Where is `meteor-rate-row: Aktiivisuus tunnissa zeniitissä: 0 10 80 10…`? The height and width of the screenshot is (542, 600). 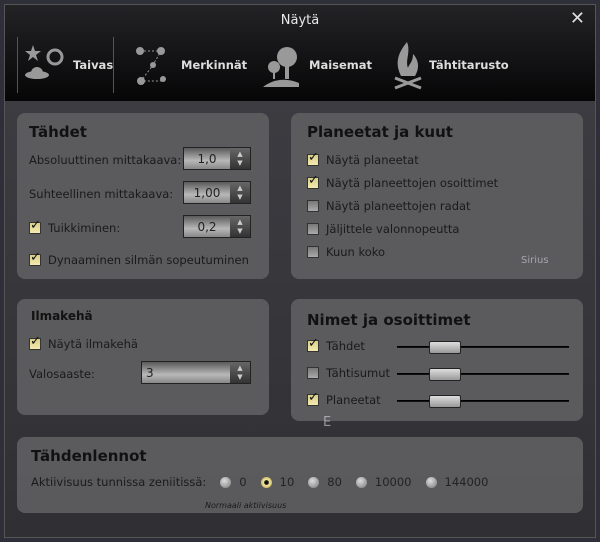
meteor-rate-row: Aktiivisuus tunnissa zeniitissä: 0 10 80 10… is located at coordinates (266, 482).